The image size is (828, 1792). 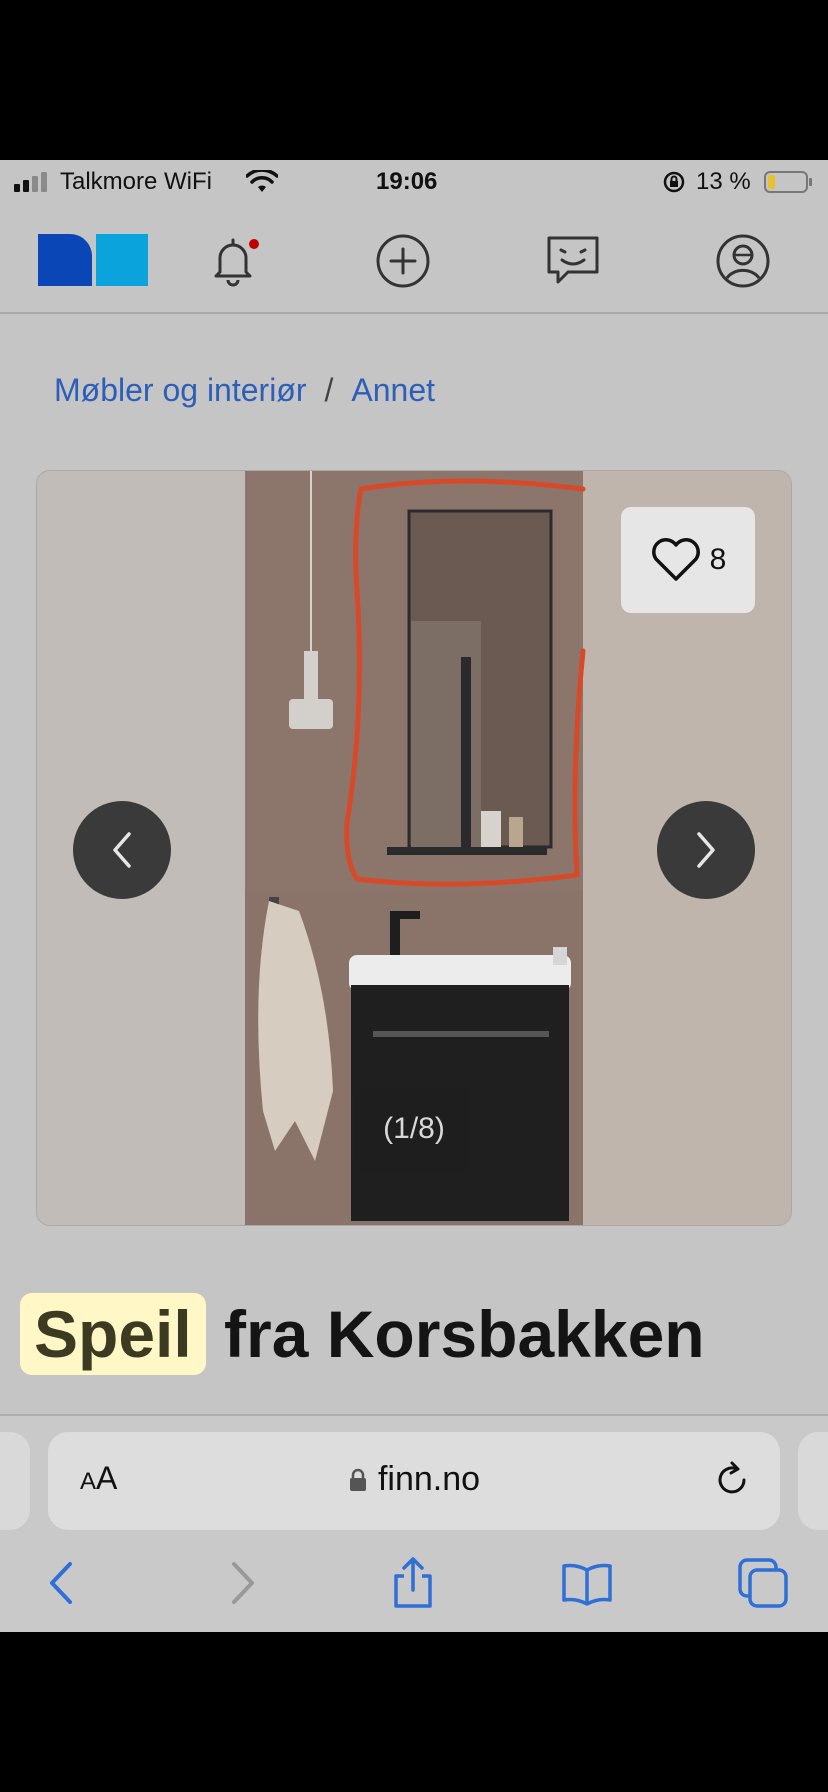 I want to click on bookmarks-icon, so click(x=587, y=1583).